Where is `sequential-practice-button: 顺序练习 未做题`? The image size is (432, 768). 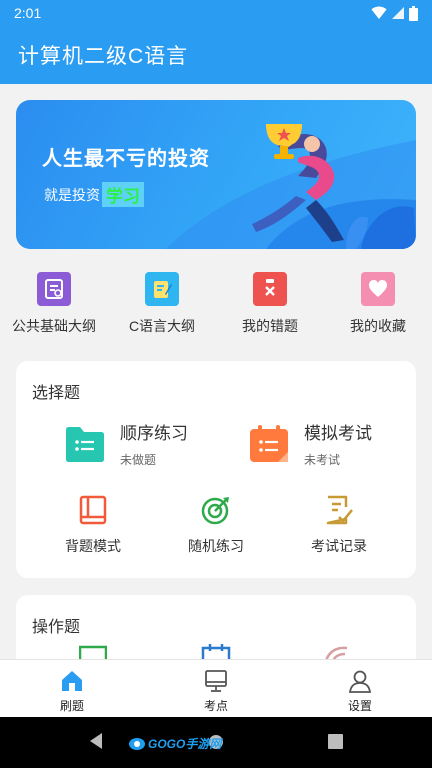
sequential-practice-button: 顺序练习 未做题 is located at coordinates (126, 443).